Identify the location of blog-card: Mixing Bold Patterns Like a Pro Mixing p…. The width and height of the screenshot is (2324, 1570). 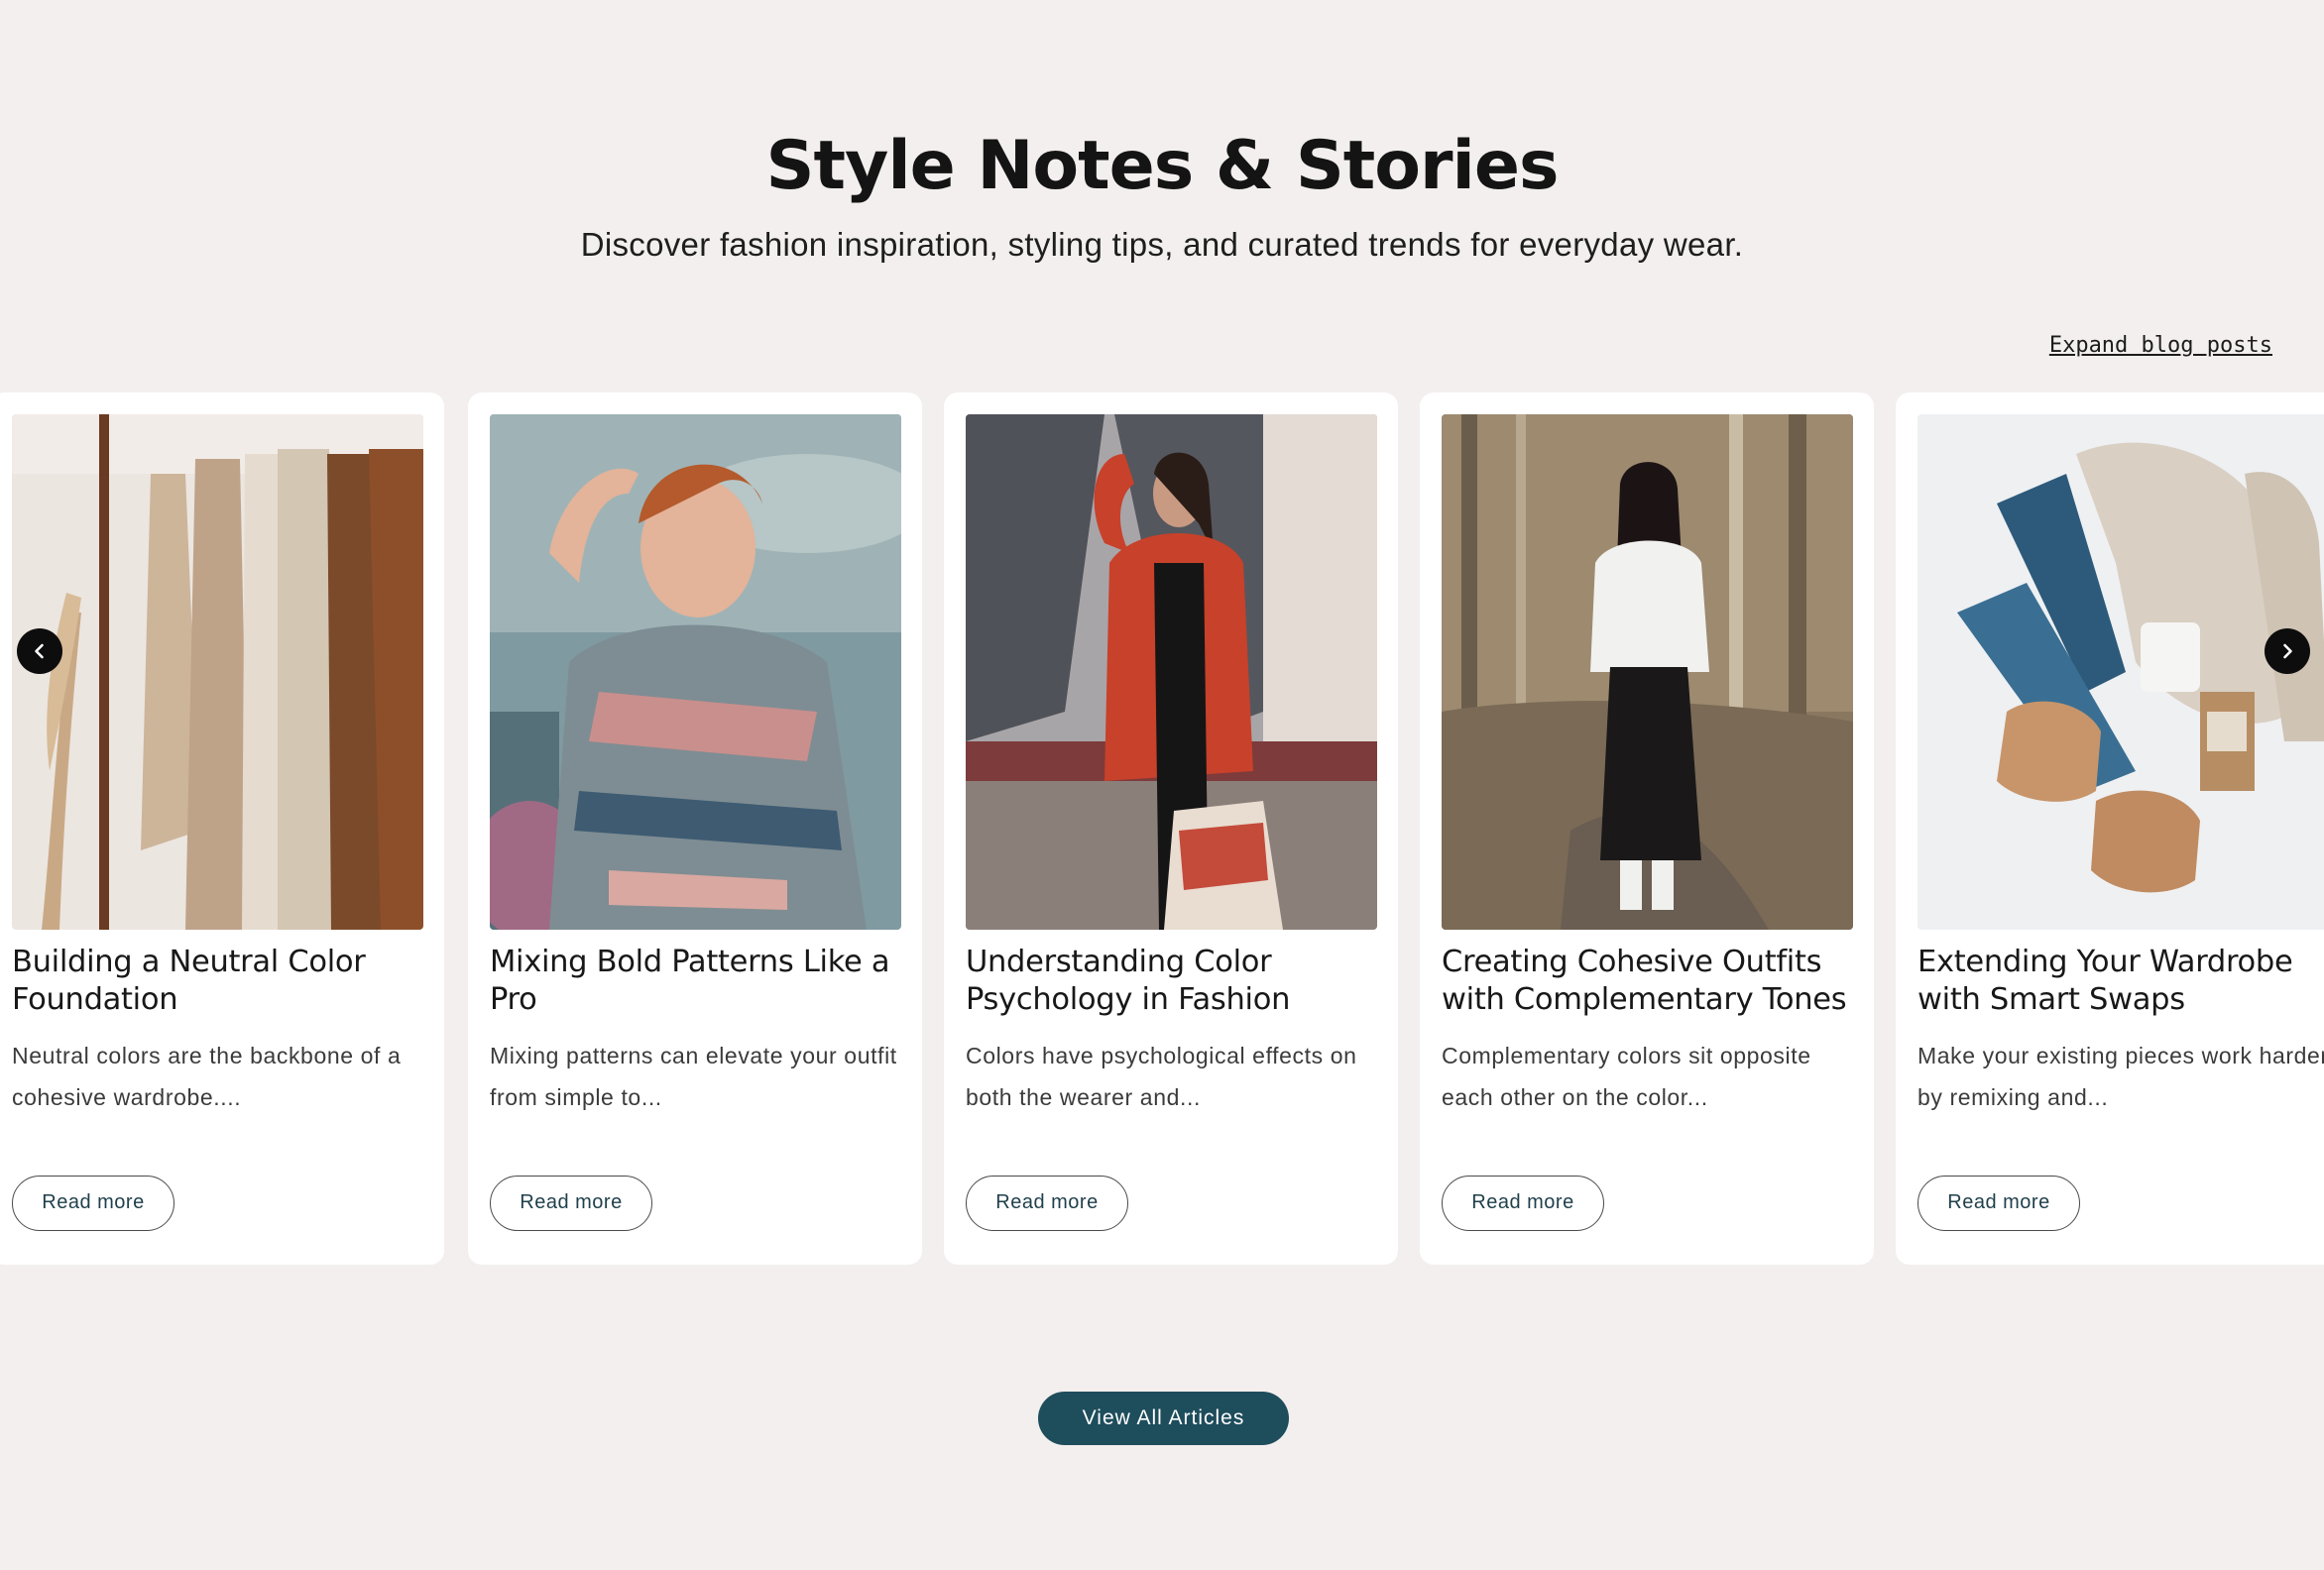
(695, 828).